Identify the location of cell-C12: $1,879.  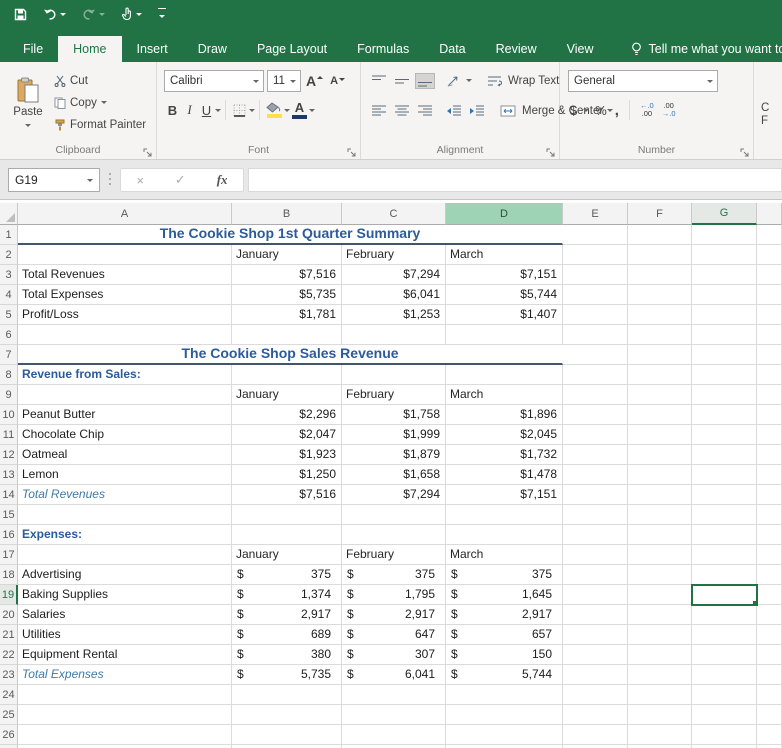
(394, 455).